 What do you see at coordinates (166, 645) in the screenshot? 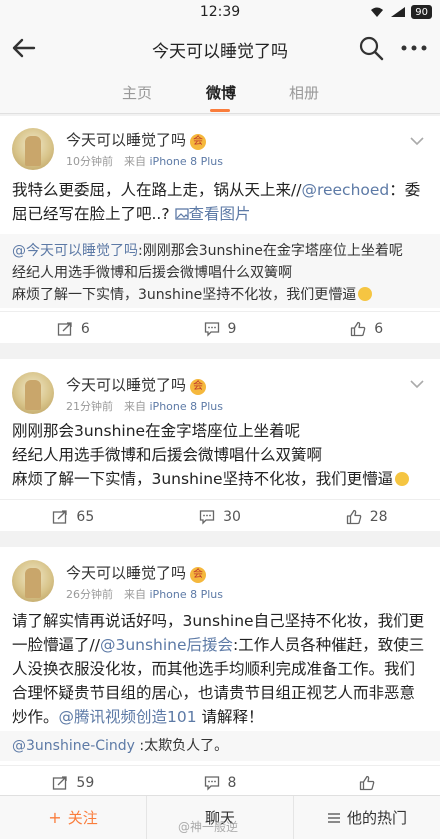
I see `mention-link: @3unshine后援会` at bounding box center [166, 645].